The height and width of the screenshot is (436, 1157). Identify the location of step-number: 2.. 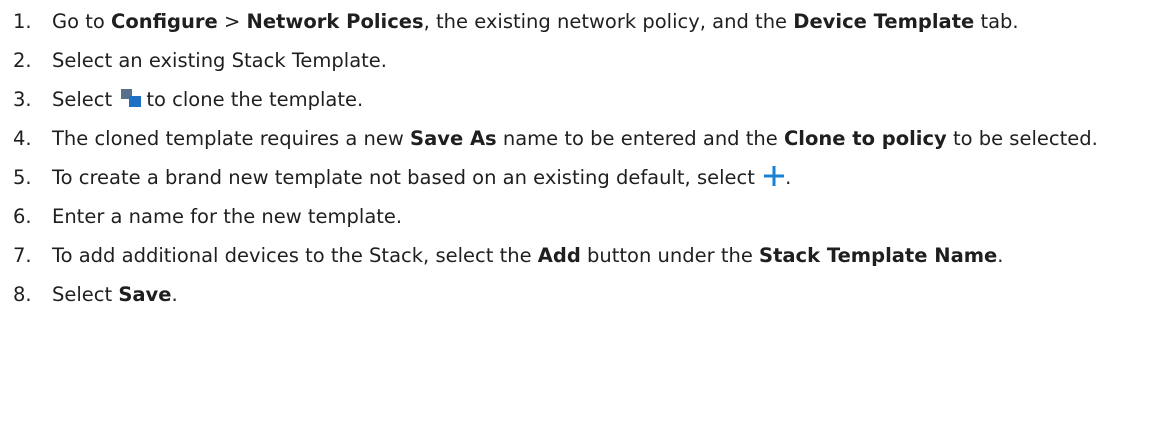
(22, 60).